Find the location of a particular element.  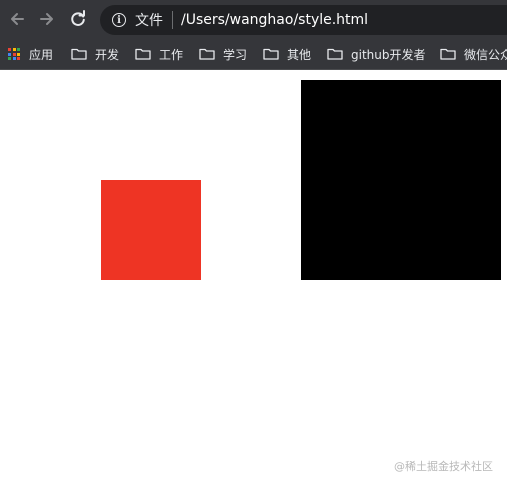

bookmark-folder-github: github开发者 is located at coordinates (376, 54).